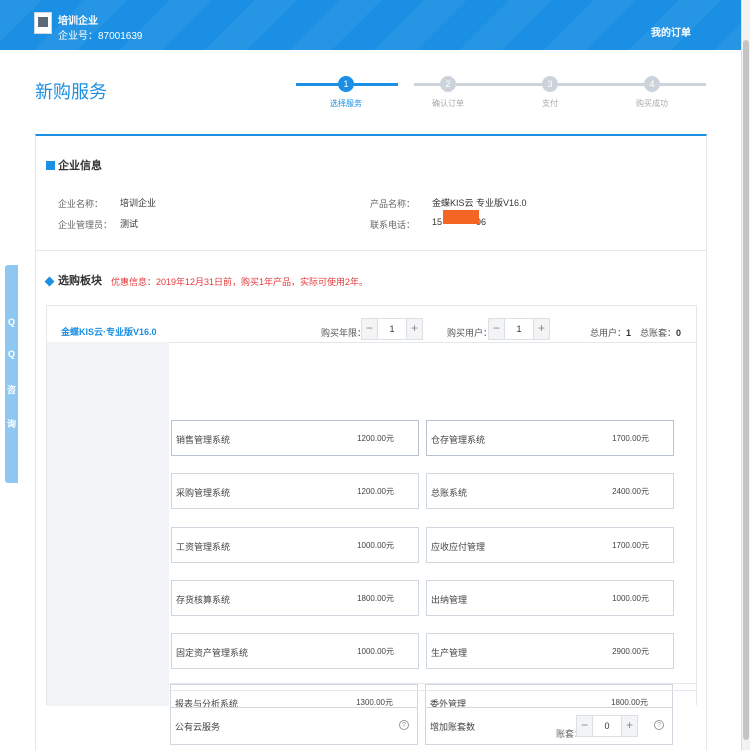 Image resolution: width=750 pixels, height=750 pixels. Describe the element at coordinates (550, 598) in the screenshot. I see `module-card: 出纳管理 1000.00元` at that location.